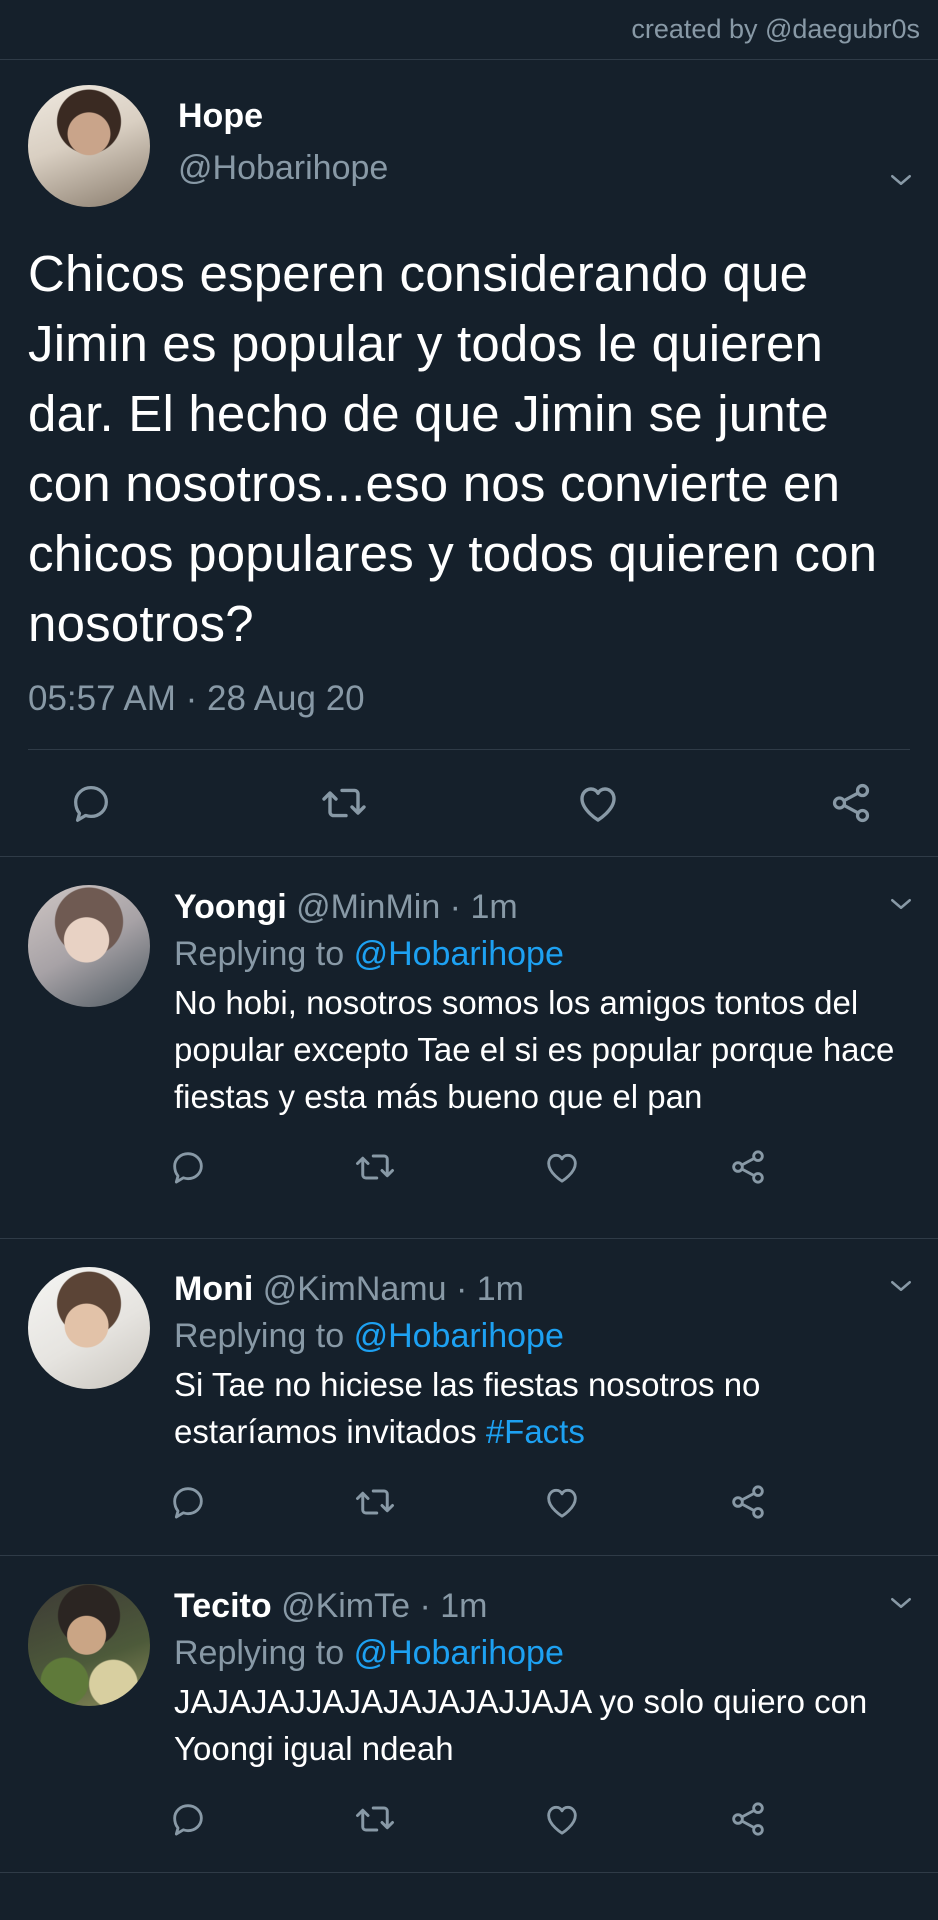 This screenshot has width=938, height=1920. Describe the element at coordinates (469, 803) in the screenshot. I see `main-action-bar` at that location.